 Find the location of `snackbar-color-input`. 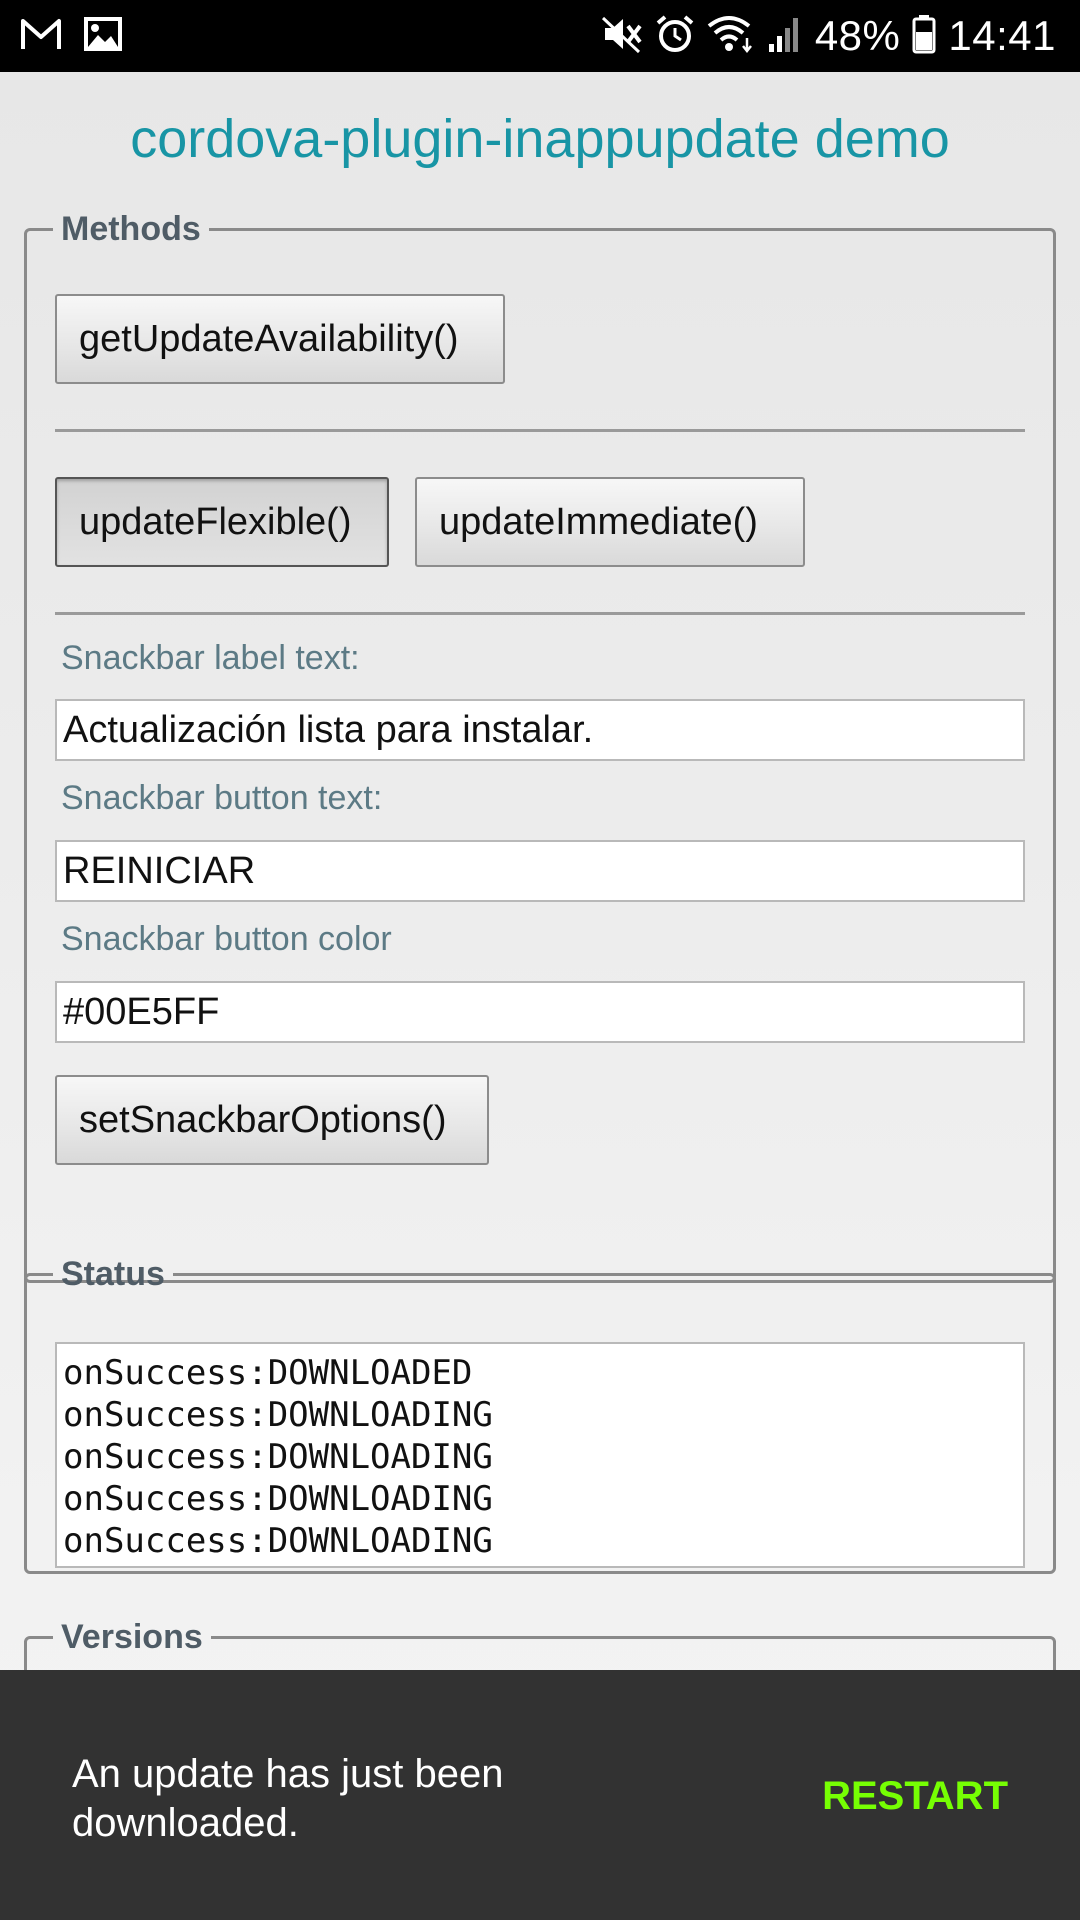

snackbar-color-input is located at coordinates (540, 1012).